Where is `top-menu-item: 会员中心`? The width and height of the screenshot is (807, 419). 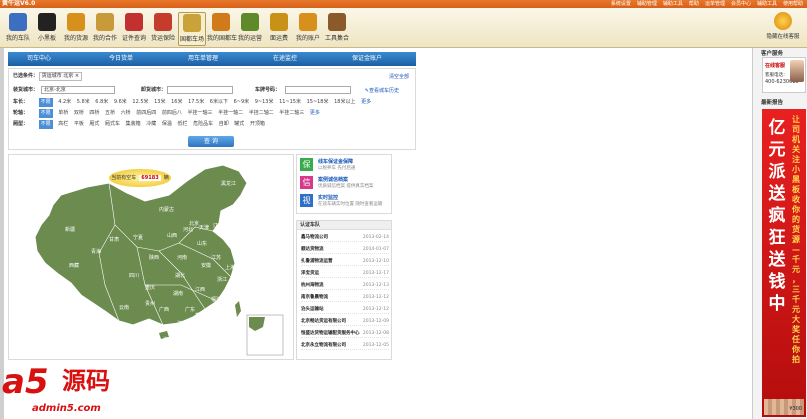 top-menu-item: 会员中心 is located at coordinates (741, 4).